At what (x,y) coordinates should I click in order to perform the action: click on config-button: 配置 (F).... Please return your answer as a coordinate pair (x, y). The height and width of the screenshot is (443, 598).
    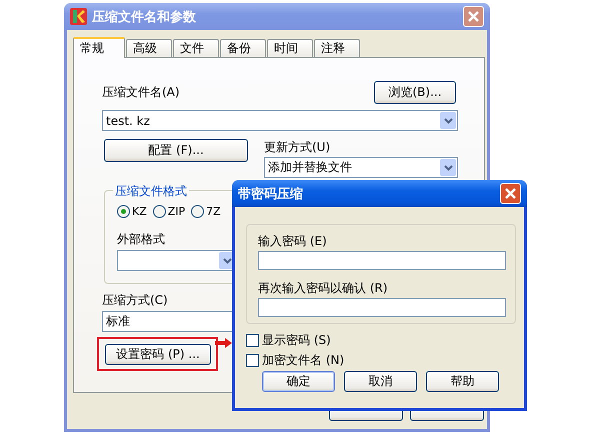
    Looking at the image, I should click on (176, 150).